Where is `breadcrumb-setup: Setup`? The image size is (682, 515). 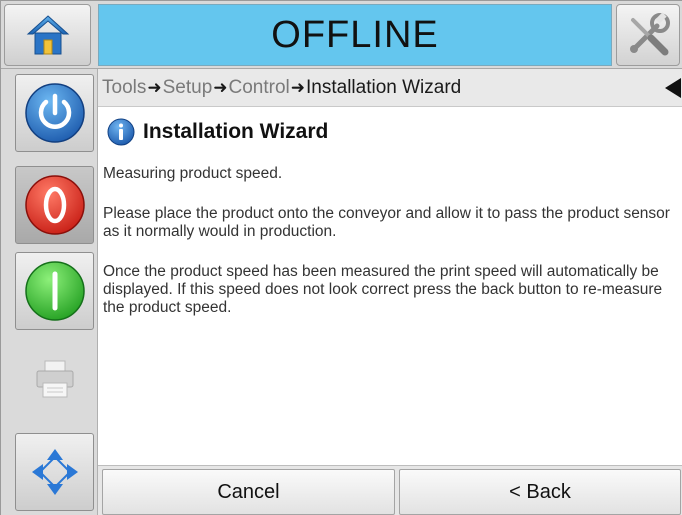 breadcrumb-setup: Setup is located at coordinates (188, 88).